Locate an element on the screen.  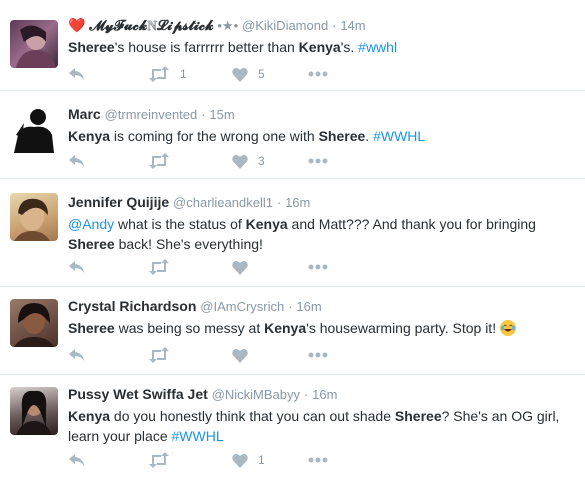
like-count: 1 is located at coordinates (261, 460).